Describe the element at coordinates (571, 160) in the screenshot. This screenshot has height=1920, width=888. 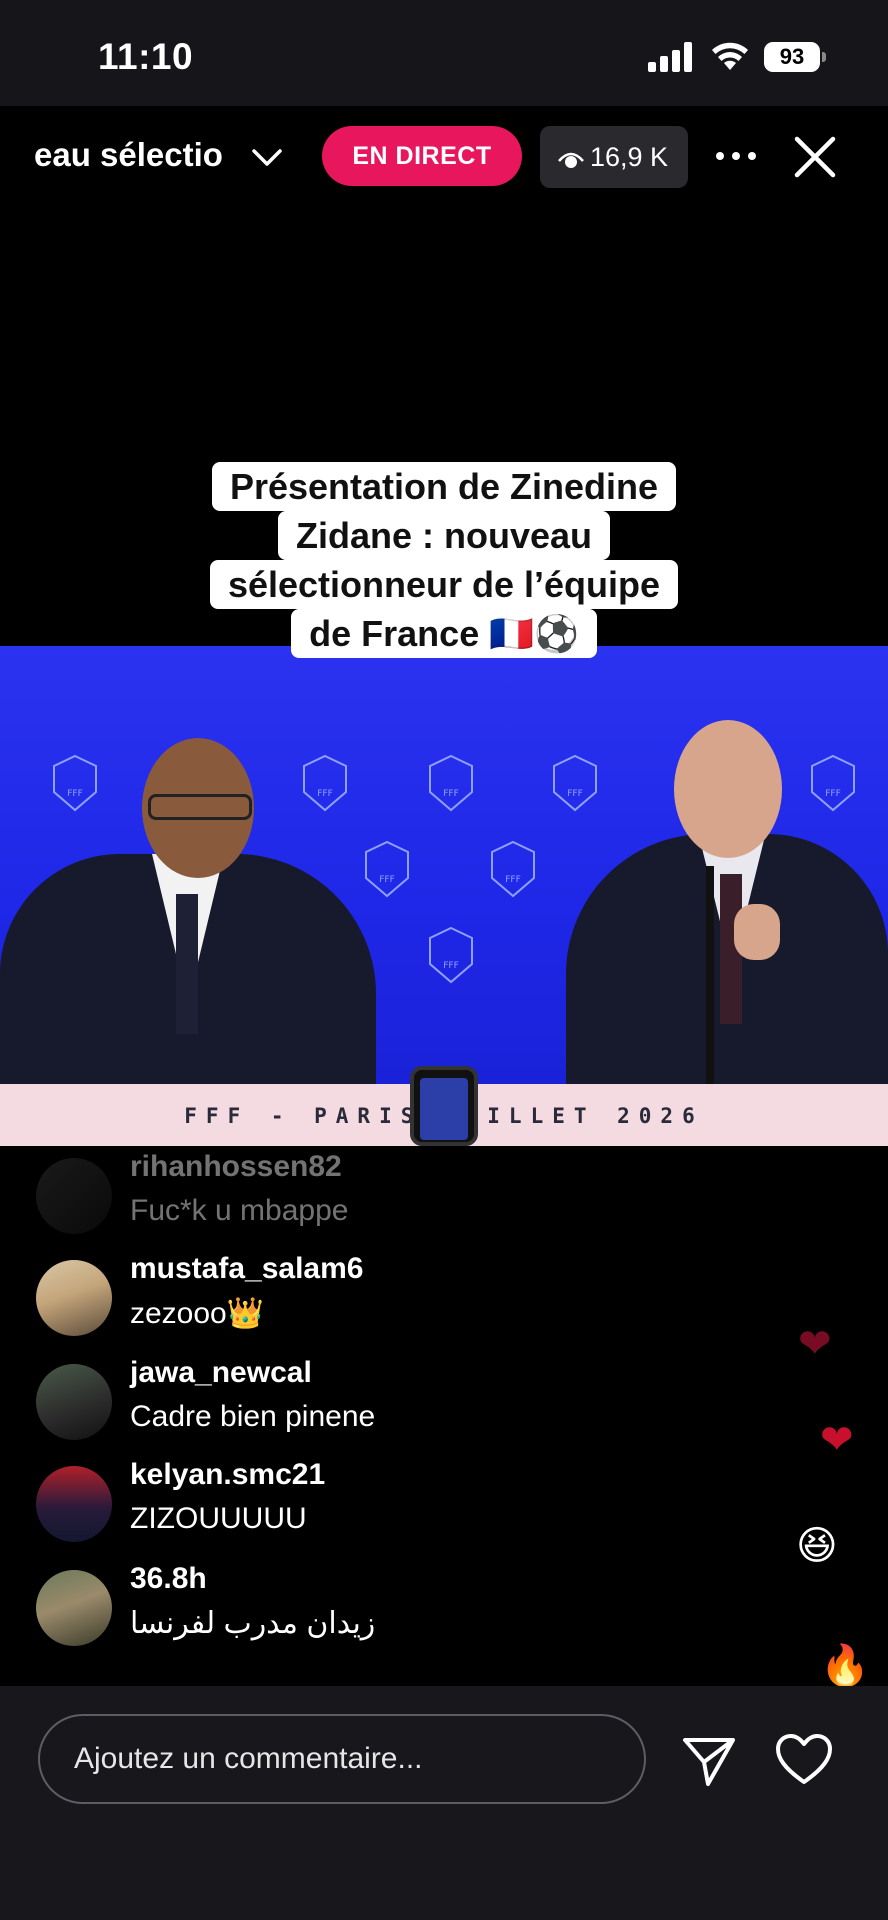
I see `eye-icon` at that location.